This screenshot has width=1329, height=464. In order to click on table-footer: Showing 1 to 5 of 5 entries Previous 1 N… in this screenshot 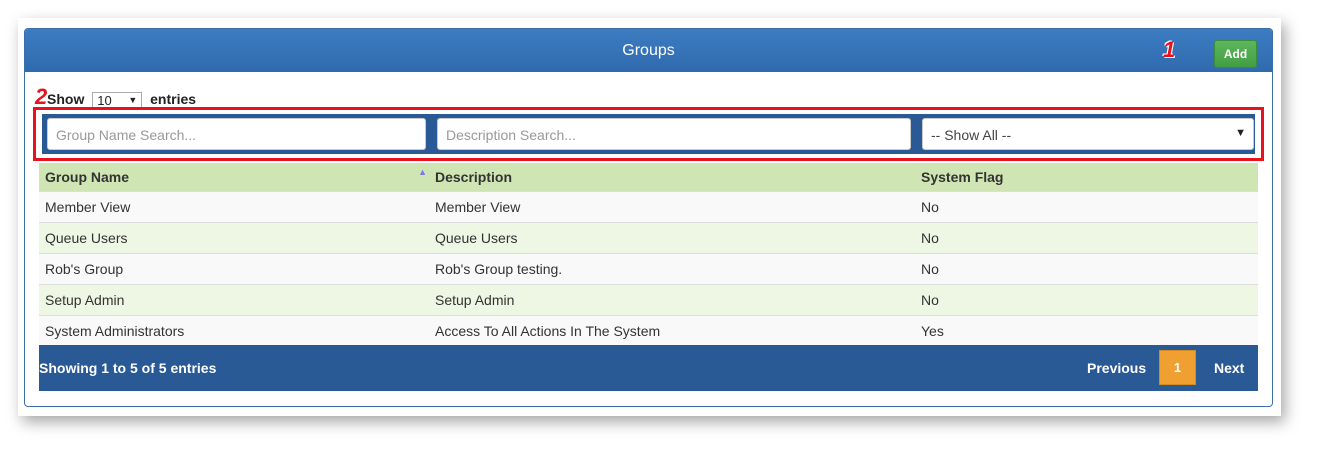, I will do `click(648, 368)`.